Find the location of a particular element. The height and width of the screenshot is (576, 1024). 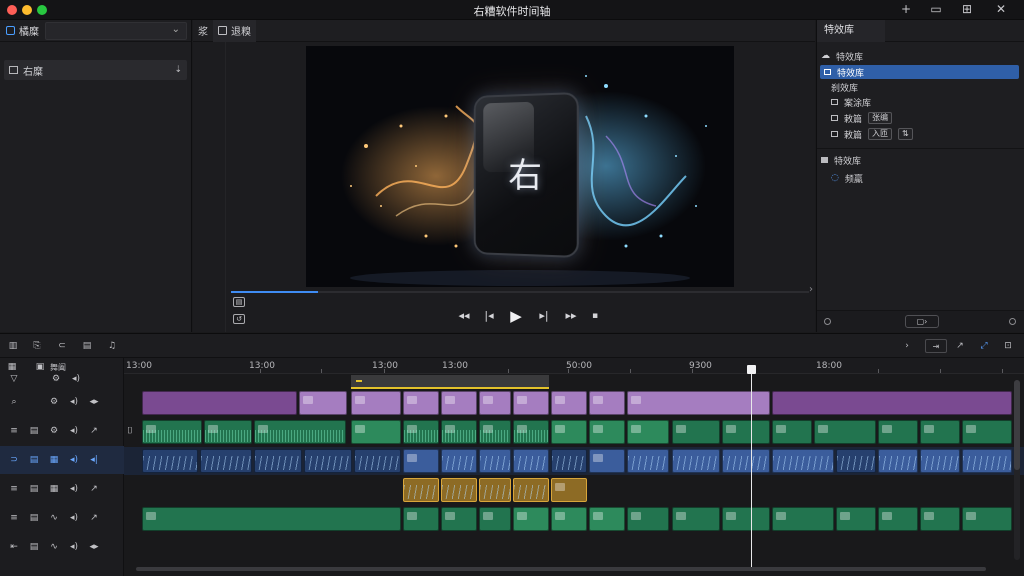

effect-item-4: 敕篇 张编 is located at coordinates (862, 118).